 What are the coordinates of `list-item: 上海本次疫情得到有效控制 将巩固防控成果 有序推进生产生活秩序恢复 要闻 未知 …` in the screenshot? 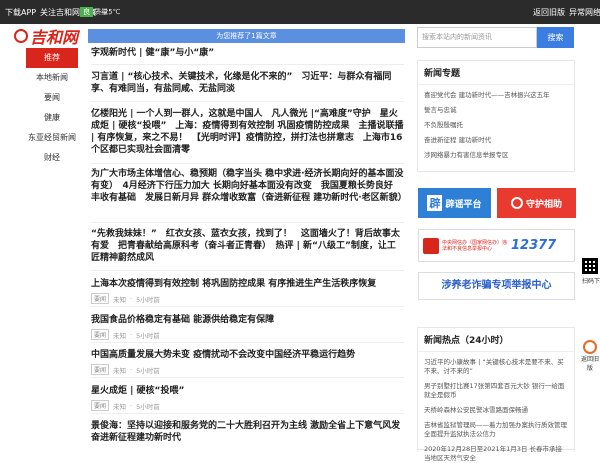 It's located at (247, 291).